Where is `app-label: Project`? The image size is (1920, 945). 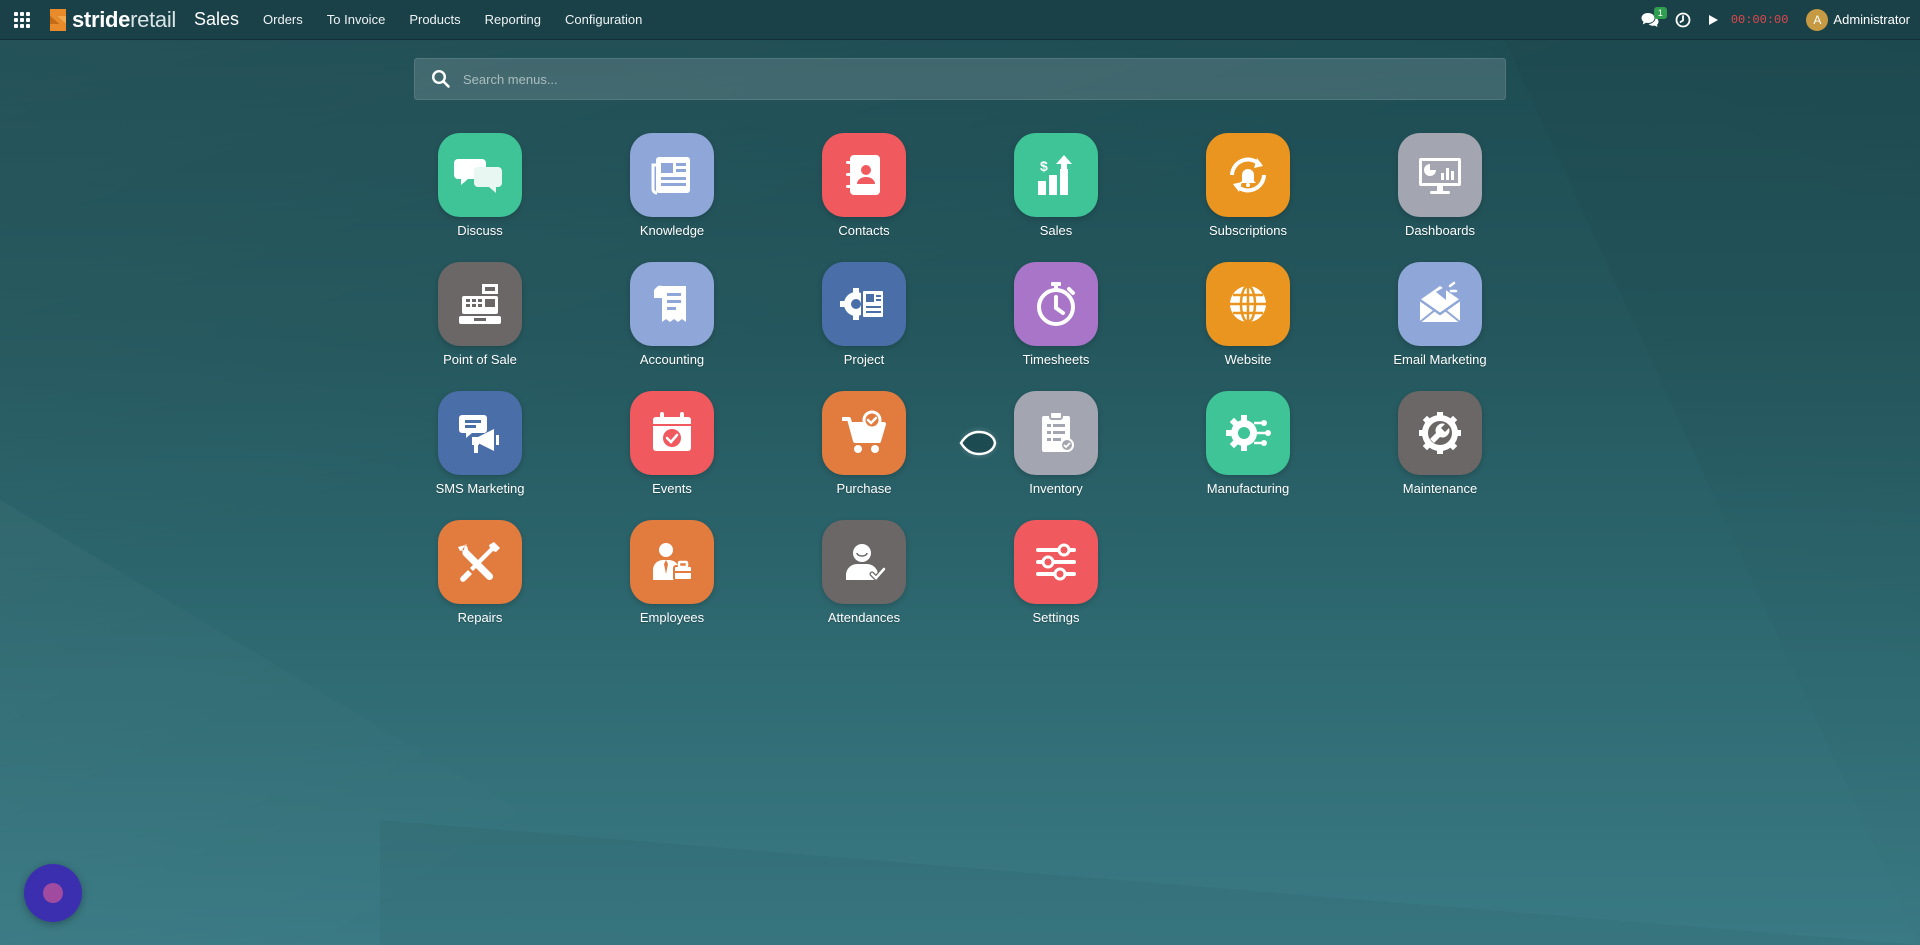 app-label: Project is located at coordinates (864, 359).